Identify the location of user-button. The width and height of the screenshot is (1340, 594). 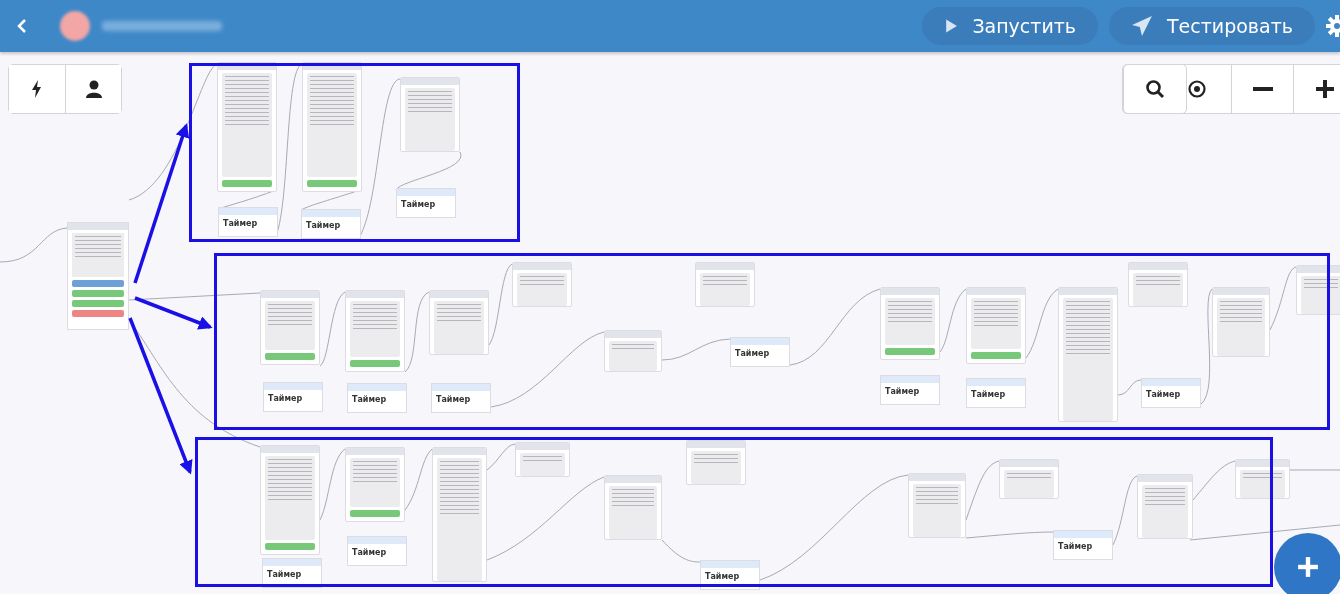
(93, 89).